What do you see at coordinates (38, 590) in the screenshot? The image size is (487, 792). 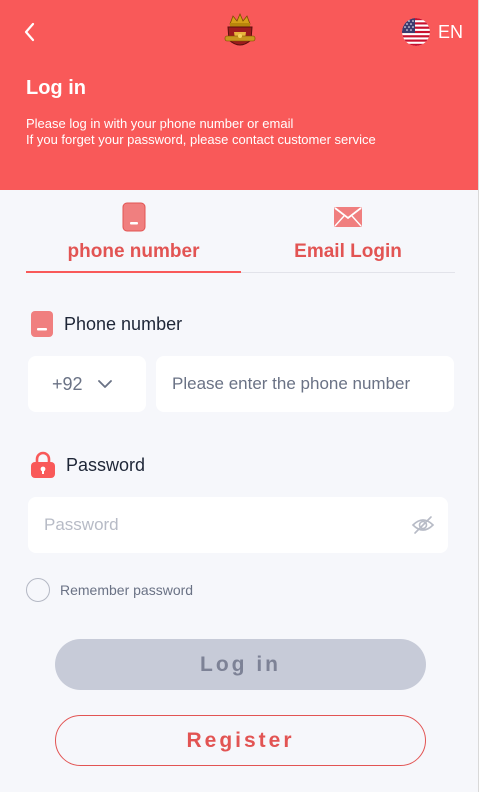 I see `remember-radio` at bounding box center [38, 590].